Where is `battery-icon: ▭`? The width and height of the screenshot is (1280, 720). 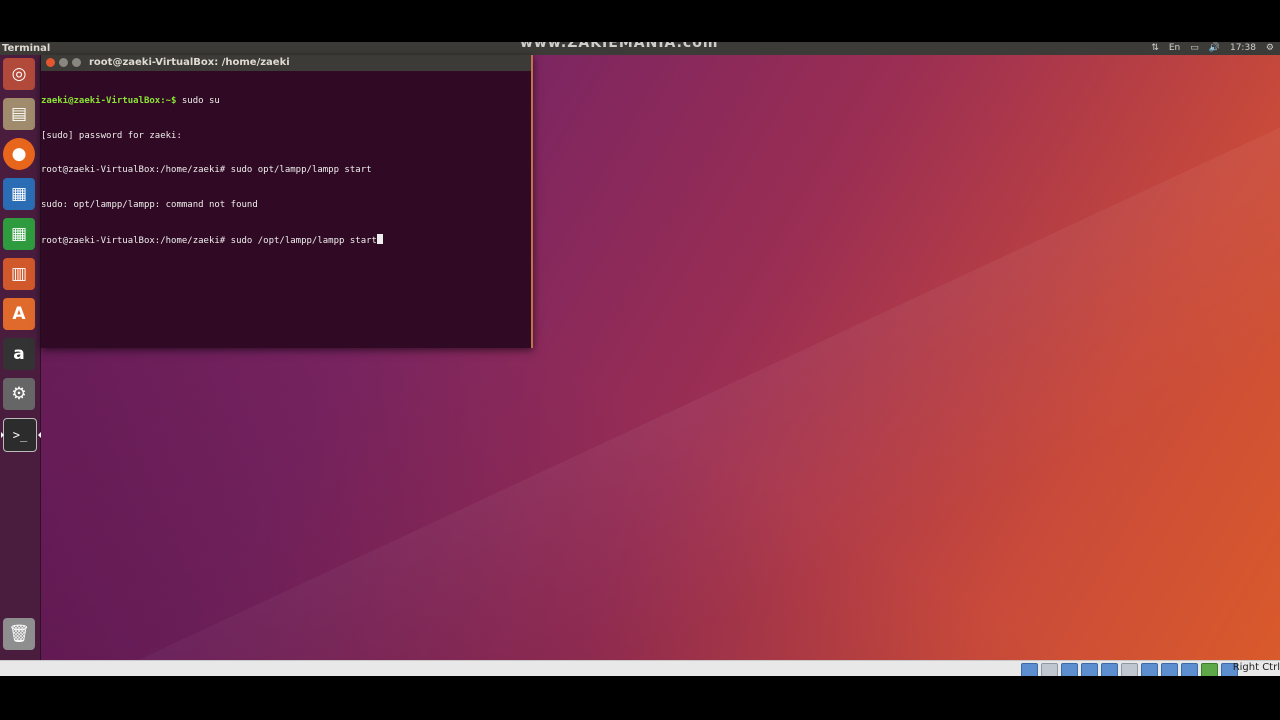 battery-icon: ▭ is located at coordinates (1194, 48).